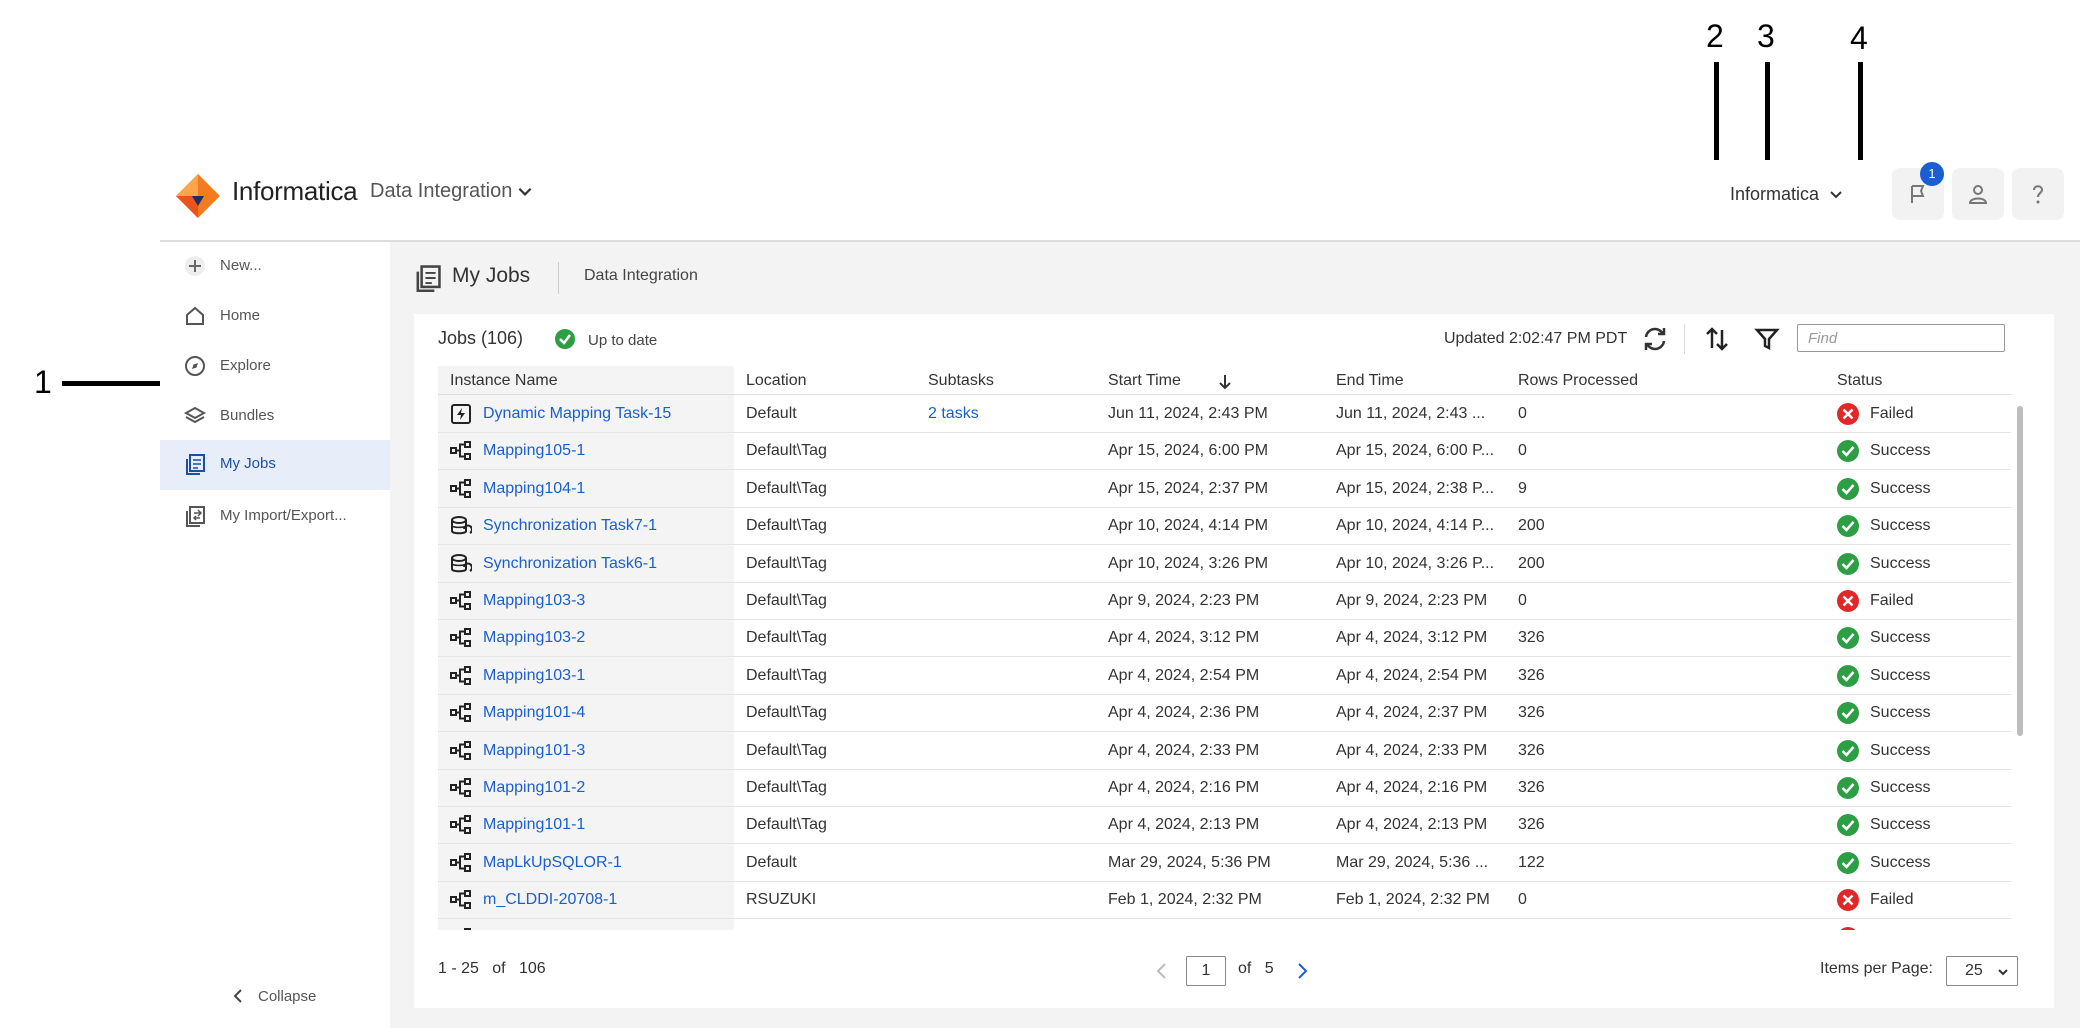 This screenshot has height=1028, width=2080. What do you see at coordinates (1013, 414) in the screenshot?
I see `subtasks-link: 2 tasks` at bounding box center [1013, 414].